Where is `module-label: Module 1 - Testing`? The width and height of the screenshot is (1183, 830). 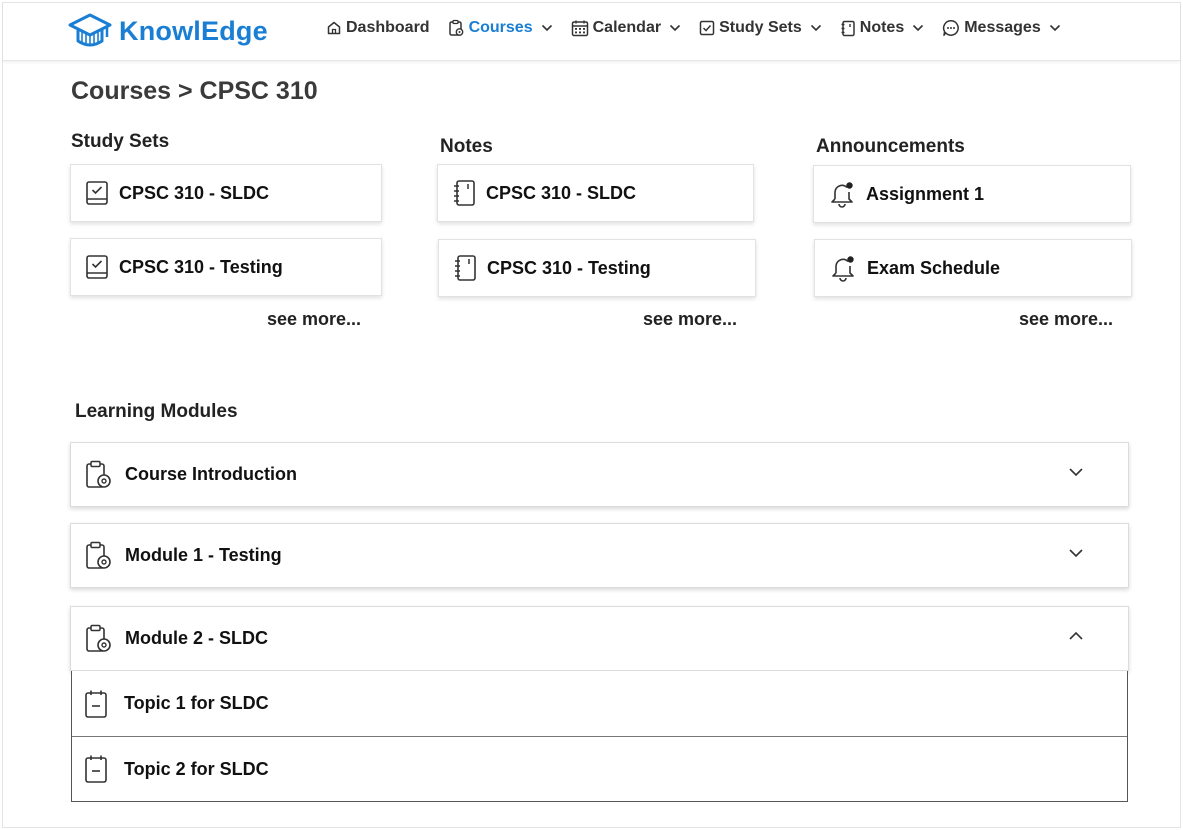
module-label: Module 1 - Testing is located at coordinates (203, 555).